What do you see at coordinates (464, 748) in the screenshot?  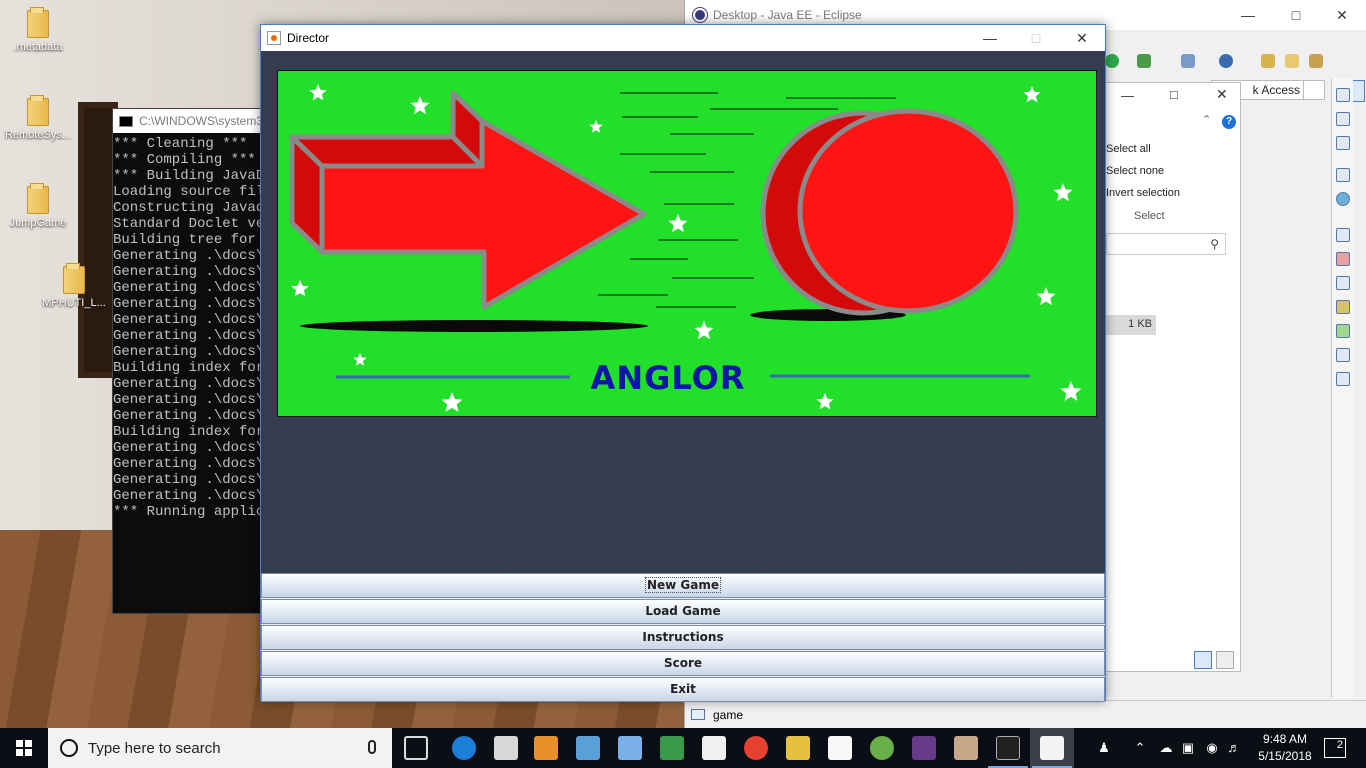 I see `edge-icon` at bounding box center [464, 748].